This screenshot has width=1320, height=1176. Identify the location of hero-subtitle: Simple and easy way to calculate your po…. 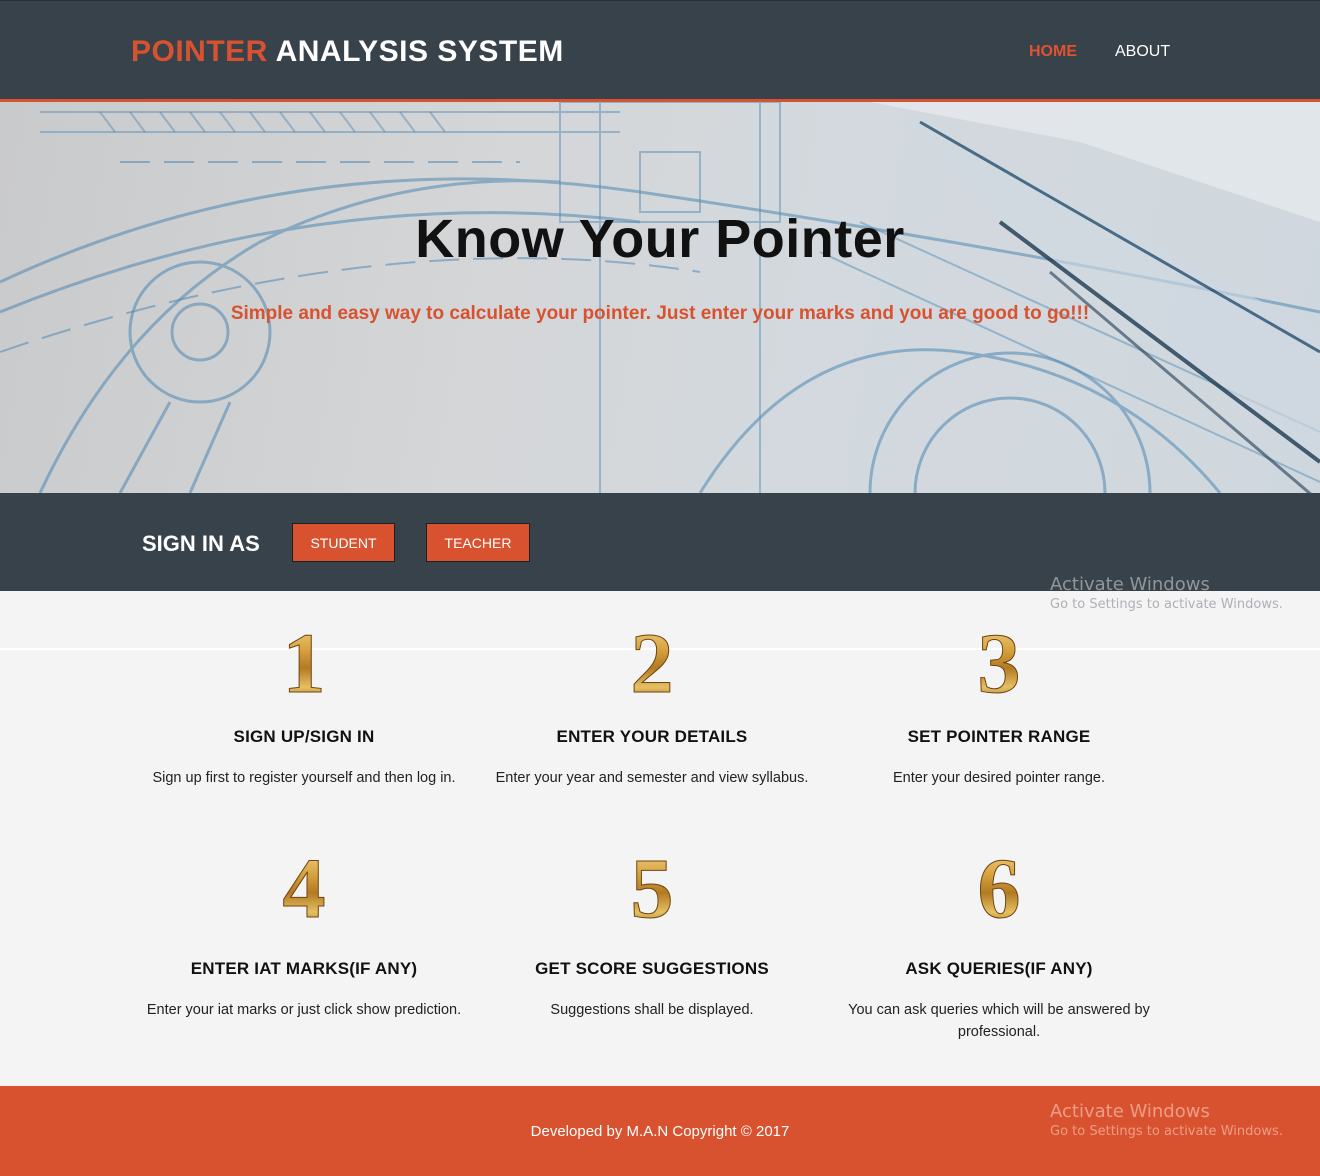
(660, 313).